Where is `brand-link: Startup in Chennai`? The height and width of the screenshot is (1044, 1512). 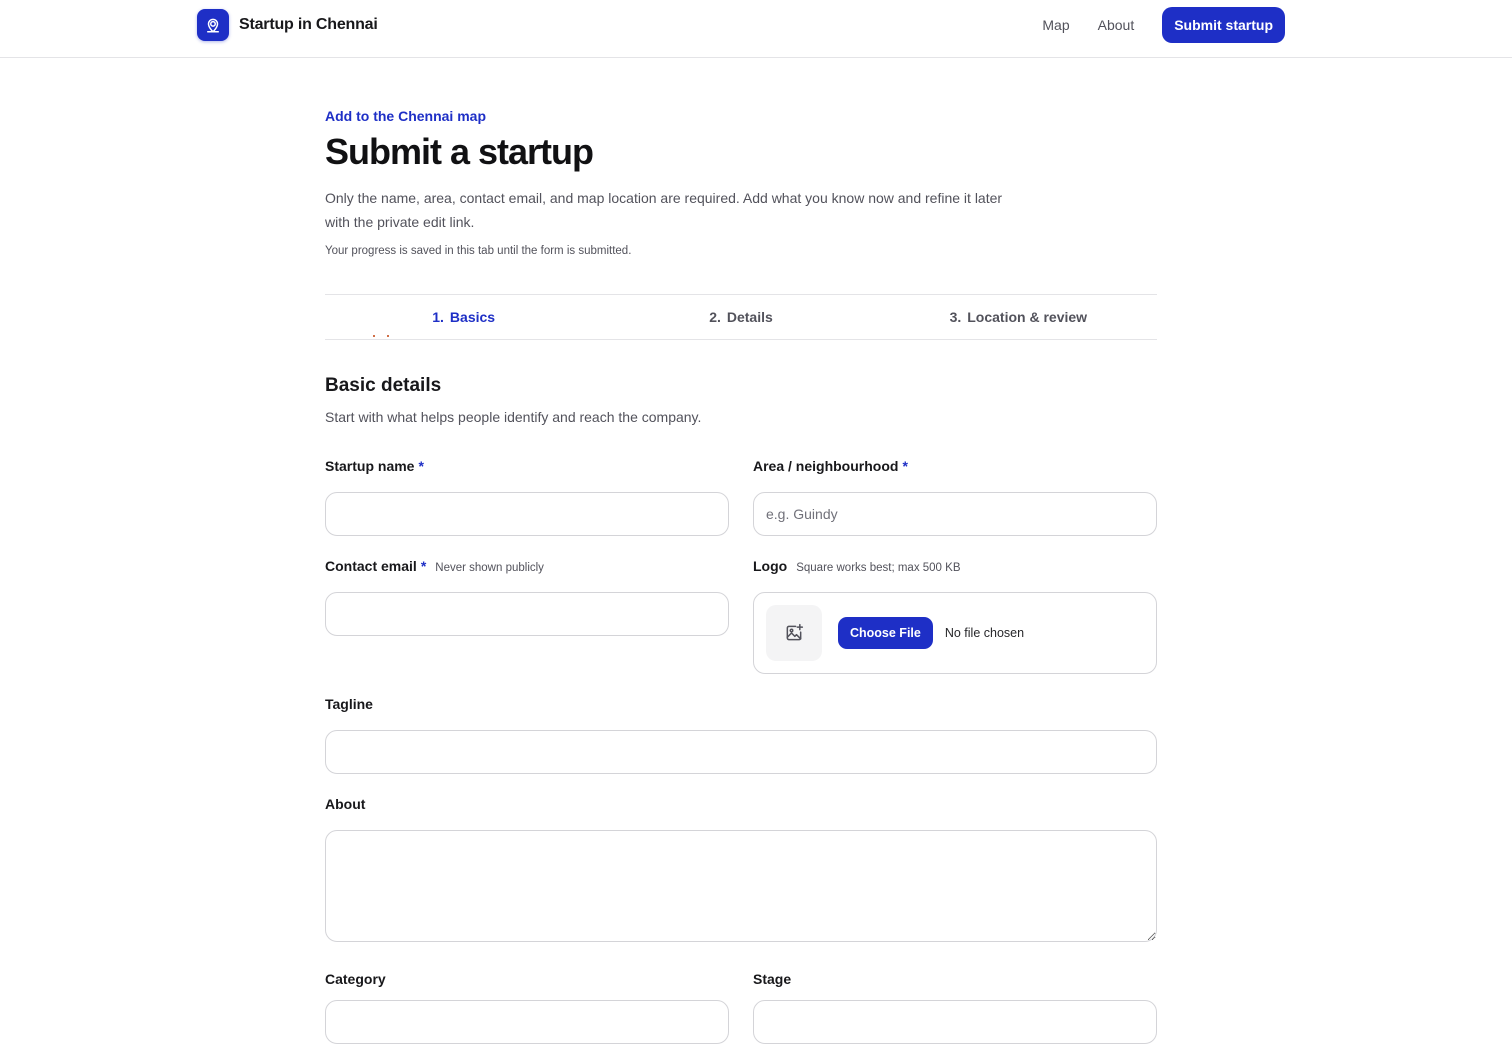
brand-link: Startup in Chennai is located at coordinates (287, 25).